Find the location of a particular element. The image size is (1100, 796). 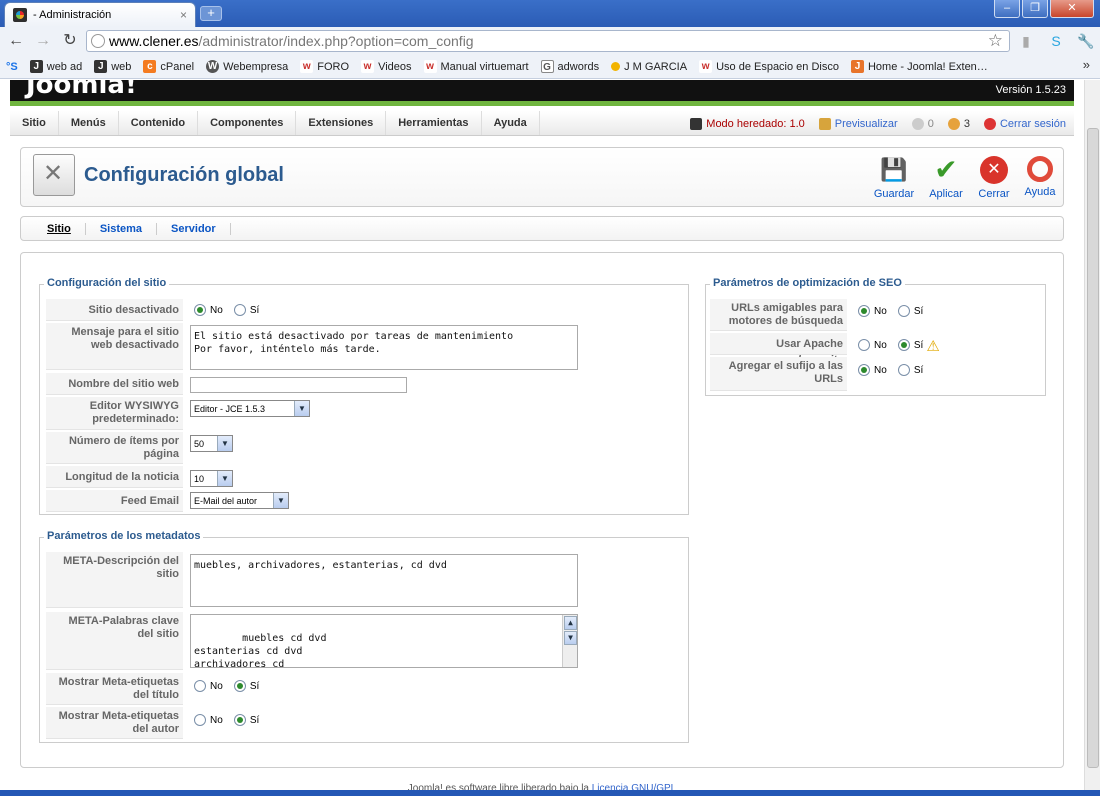

metadata-legend: Parámetros de los metadatos is located at coordinates (124, 536).